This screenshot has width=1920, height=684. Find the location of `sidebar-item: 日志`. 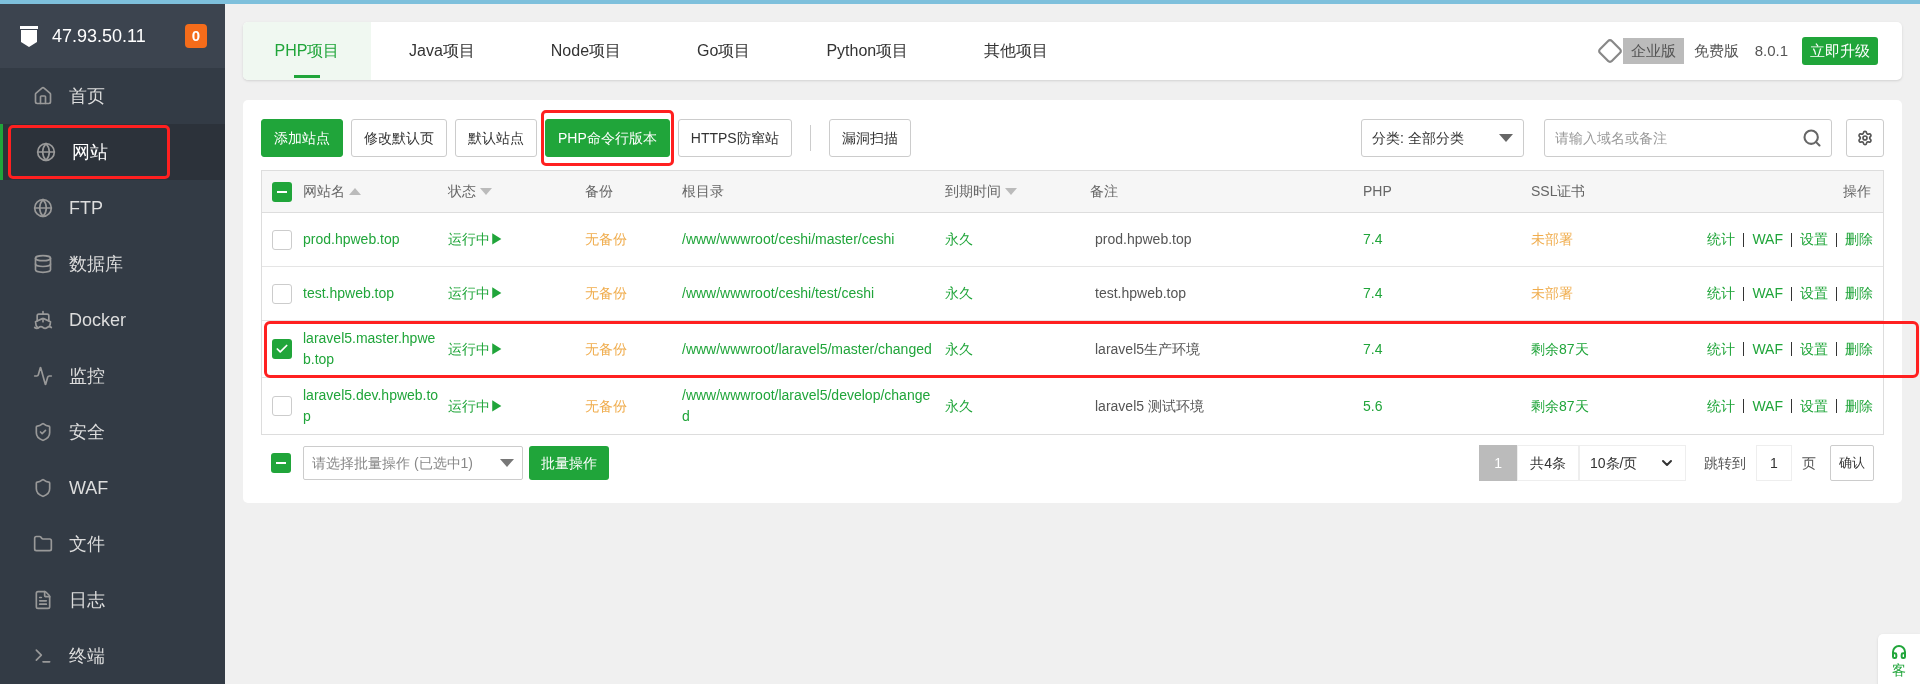

sidebar-item: 日志 is located at coordinates (112, 600).